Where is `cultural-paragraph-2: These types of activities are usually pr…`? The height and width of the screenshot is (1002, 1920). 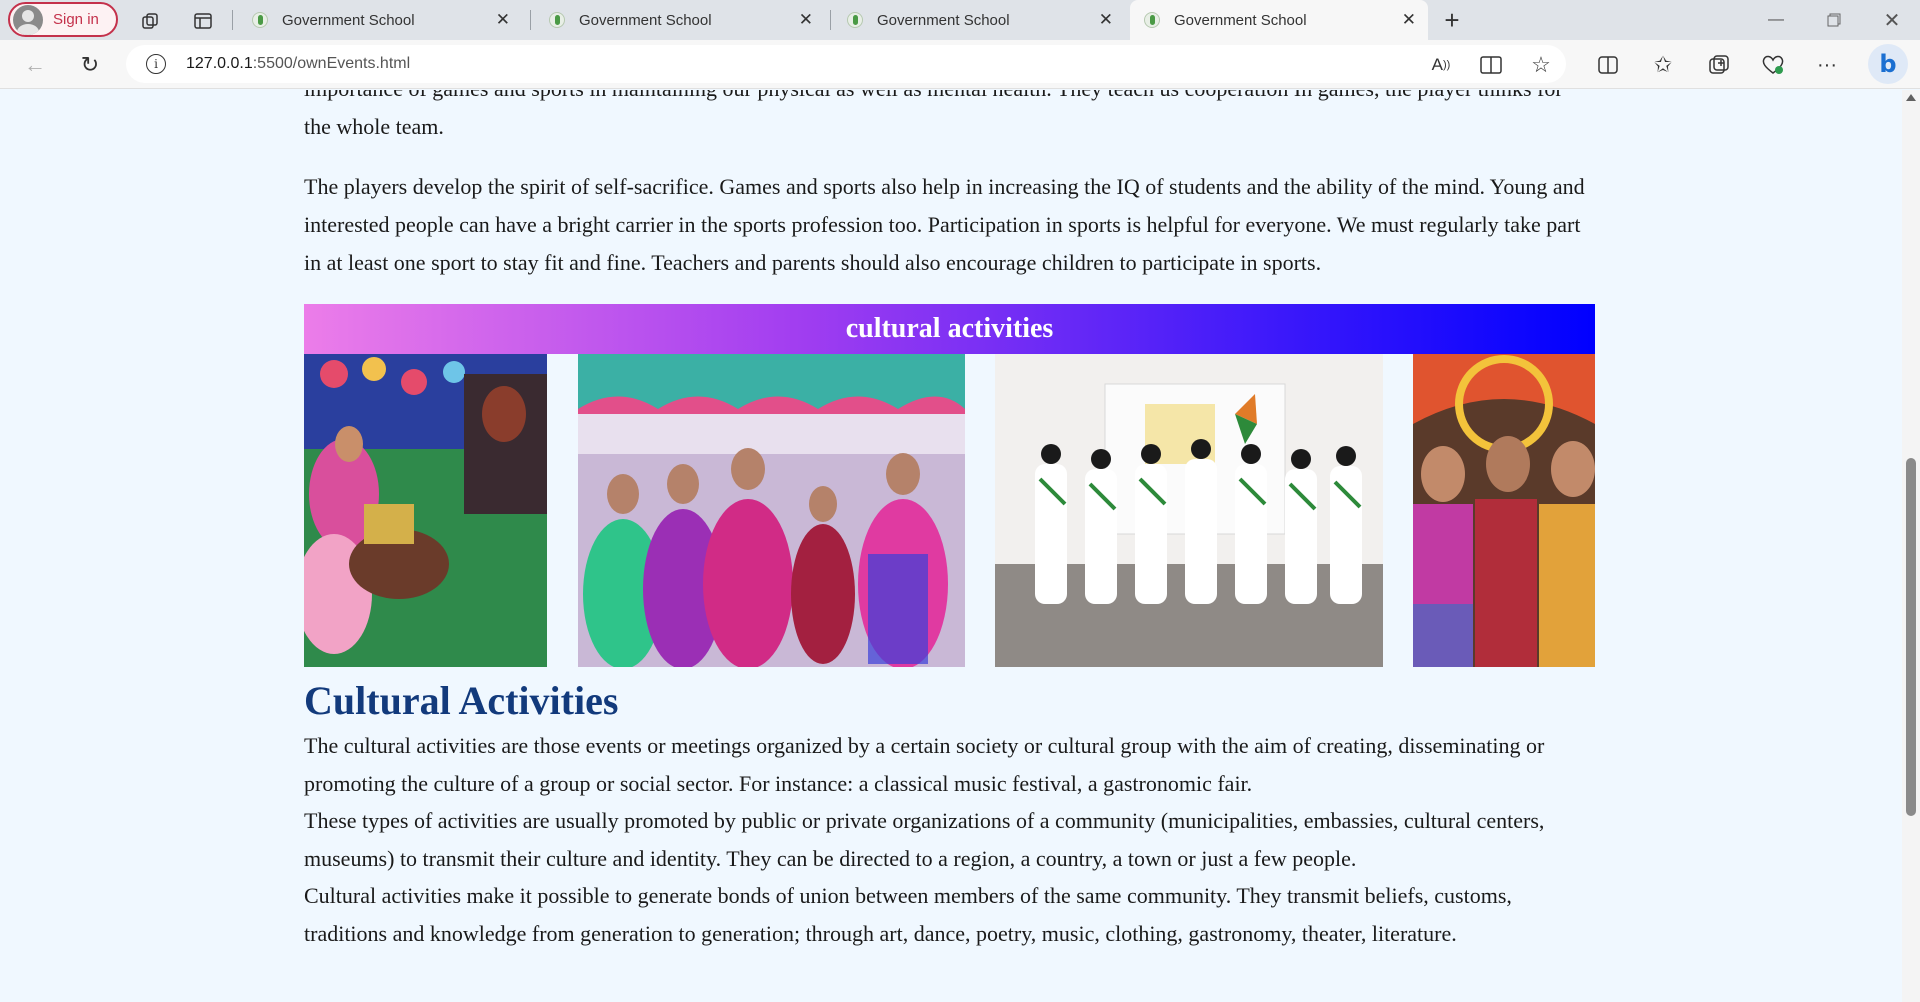
cultural-paragraph-2: These types of activities are usually pr… is located at coordinates (924, 839).